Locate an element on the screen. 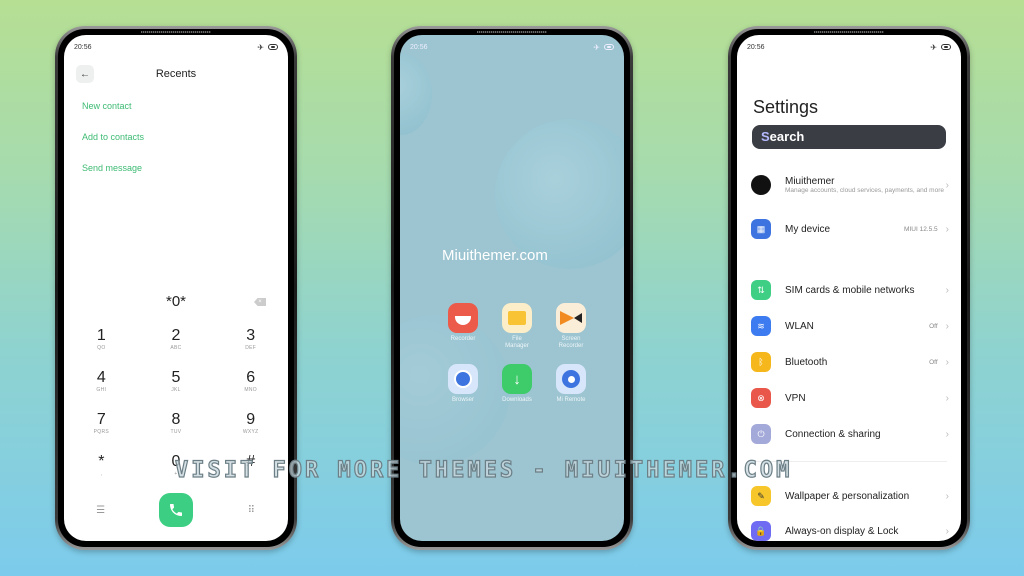 Image resolution: width=1024 pixels, height=576 pixels. settings-item-bluetooth: ᛒ Bluetooth Off › is located at coordinates (850, 362).